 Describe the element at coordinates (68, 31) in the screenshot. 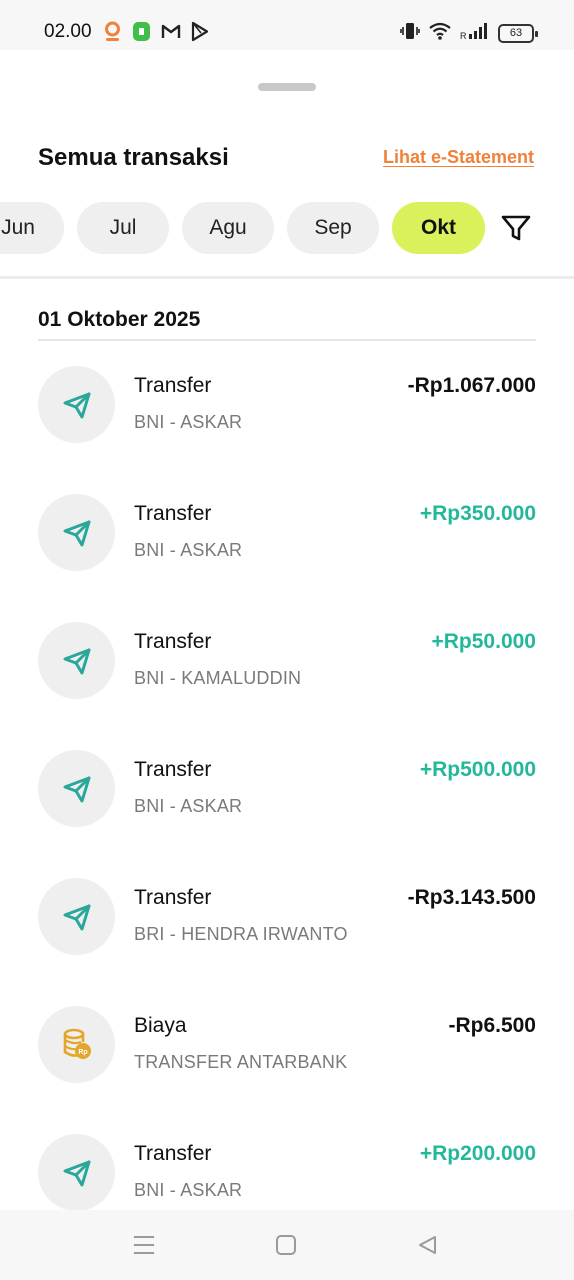

I see `status-time: 02.00` at that location.